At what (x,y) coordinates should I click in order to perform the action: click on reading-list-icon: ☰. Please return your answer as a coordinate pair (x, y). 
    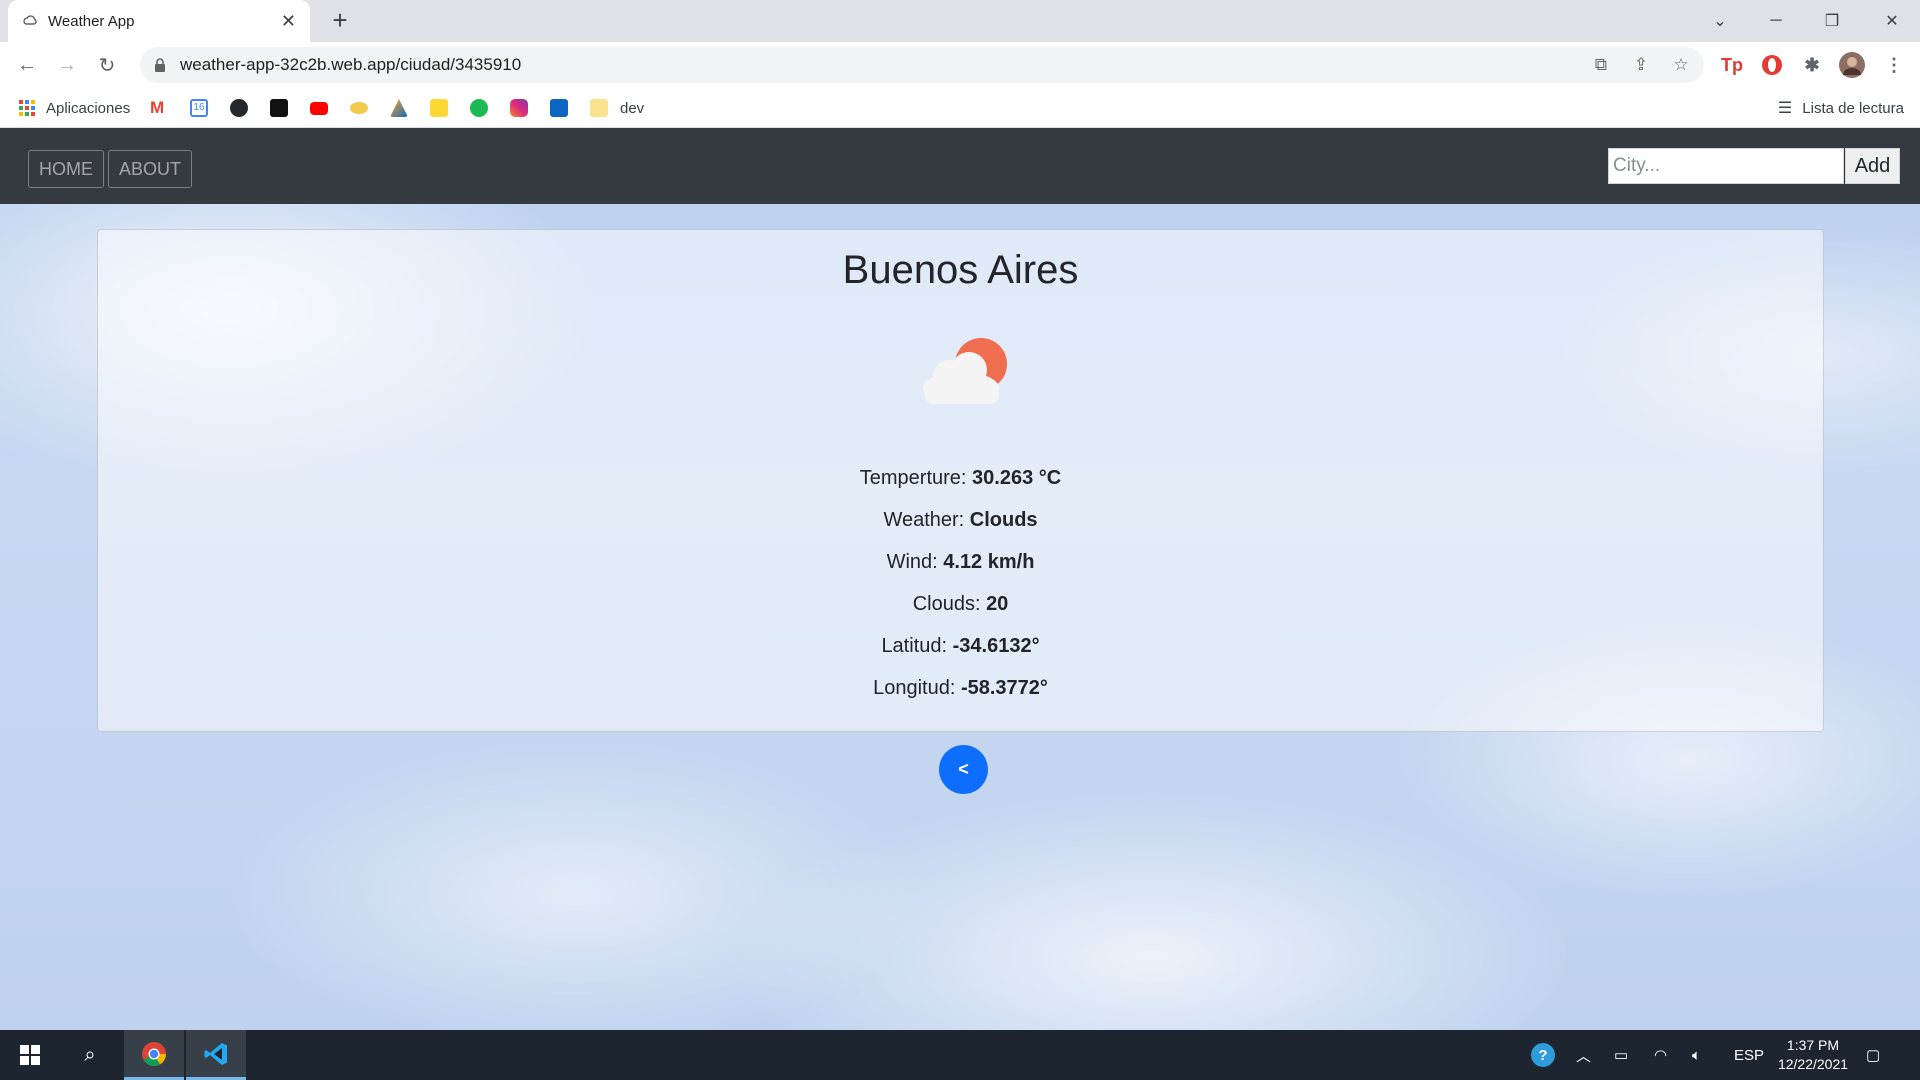
    Looking at the image, I should click on (1785, 108).